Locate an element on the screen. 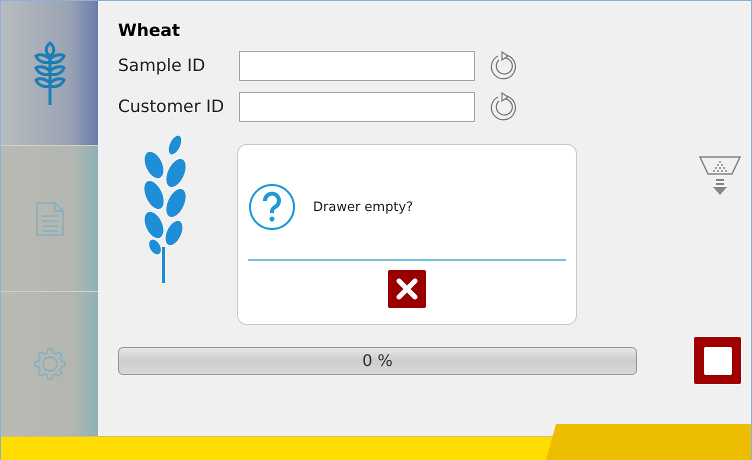  progress-reading: 0 % is located at coordinates (377, 360).